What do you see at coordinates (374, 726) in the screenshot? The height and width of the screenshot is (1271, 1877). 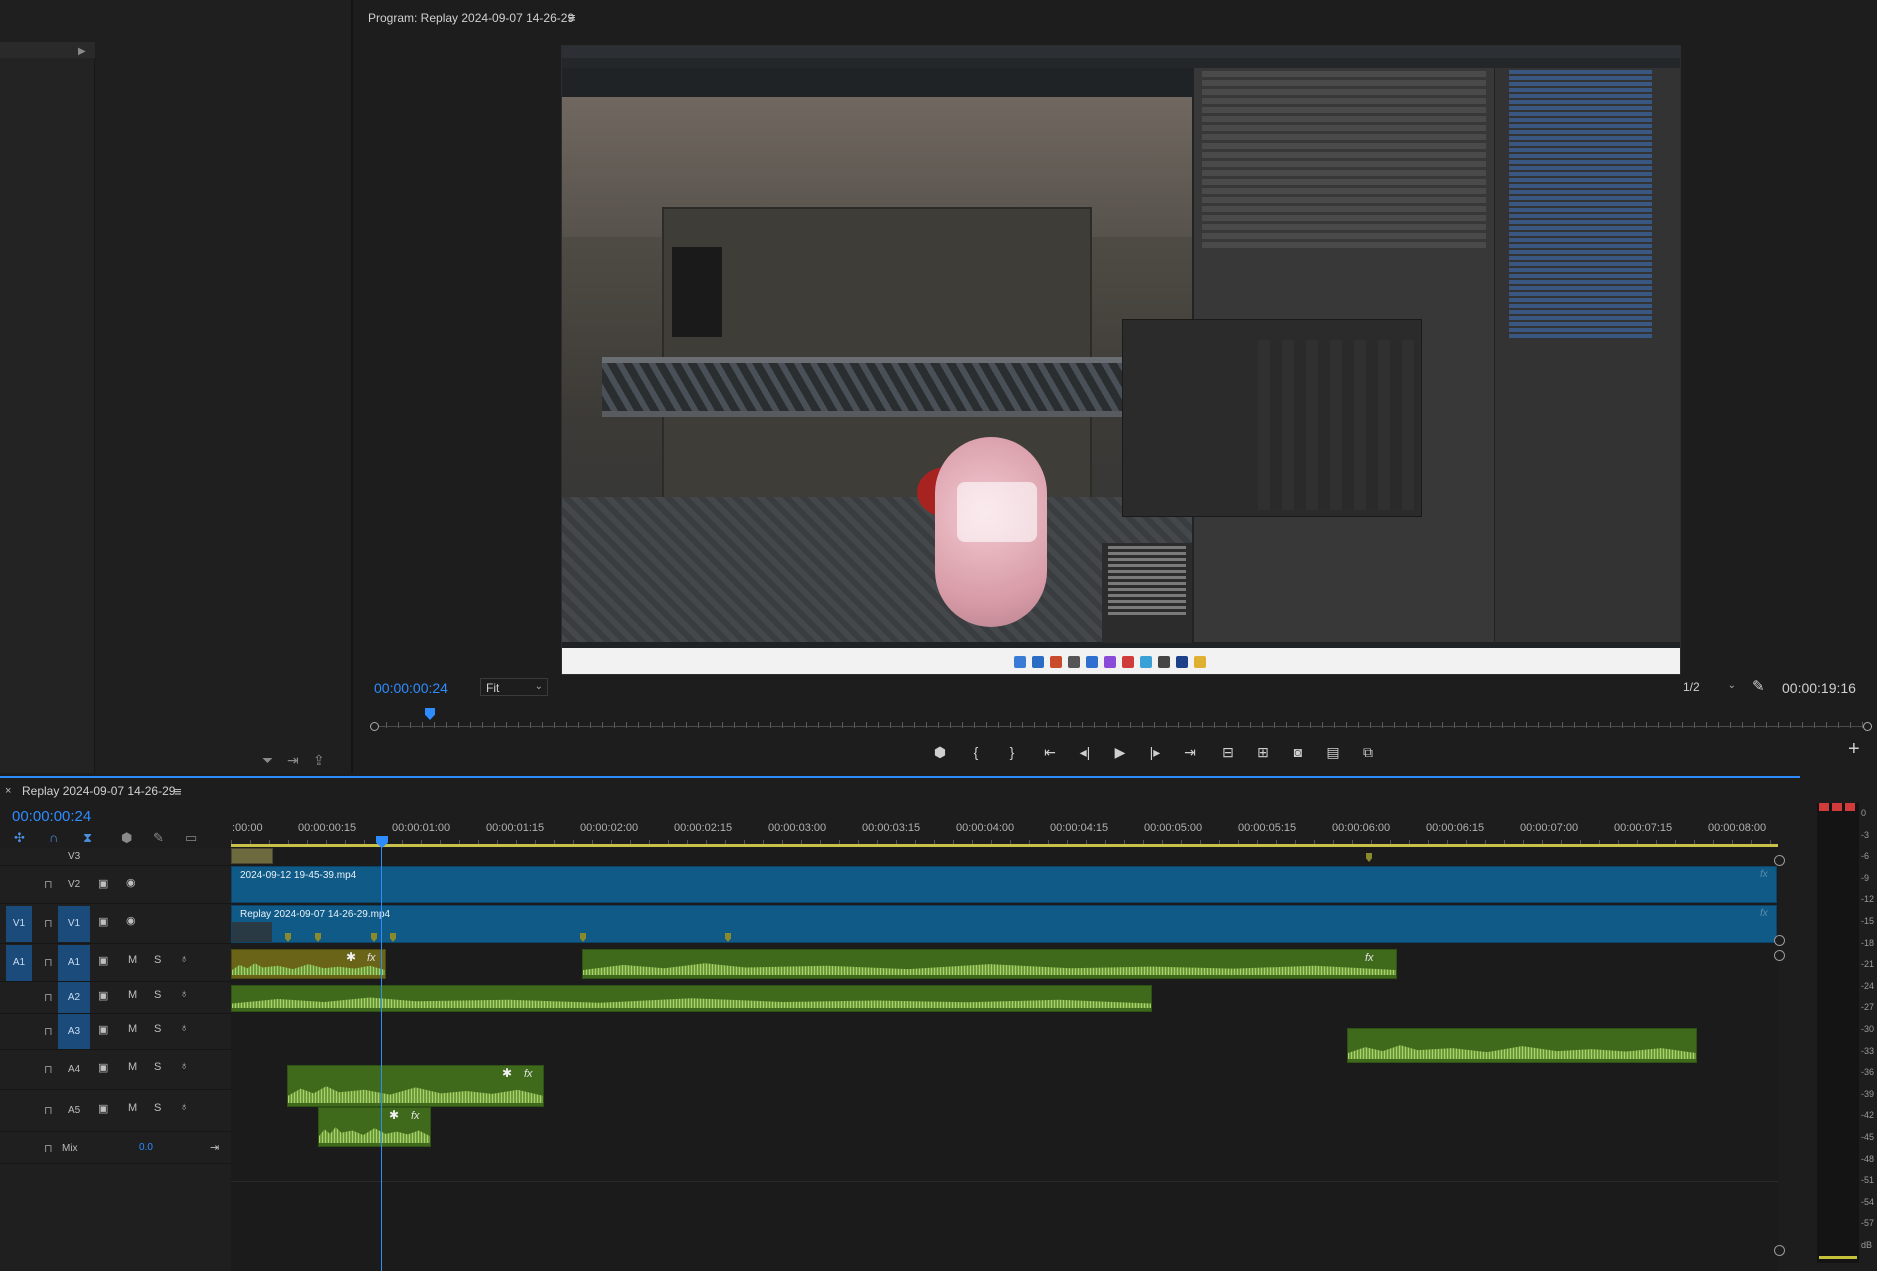 I see `scrubber-start-handle` at bounding box center [374, 726].